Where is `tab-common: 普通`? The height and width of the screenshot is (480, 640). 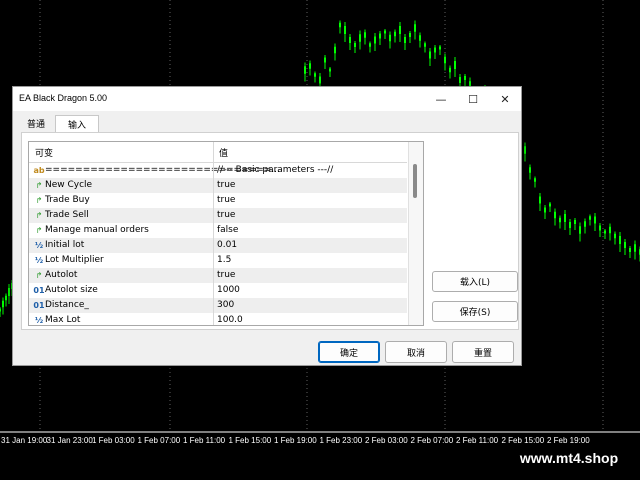
tab-common: 普通 is located at coordinates (36, 123).